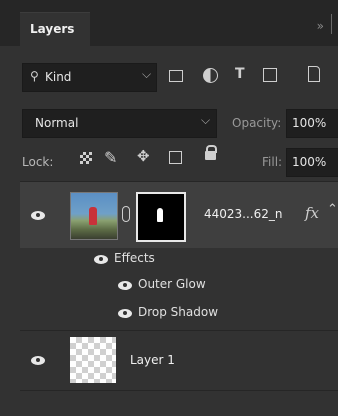 Image resolution: width=338 pixels, height=416 pixels. I want to click on visibility-eye-icon, so click(38, 215).